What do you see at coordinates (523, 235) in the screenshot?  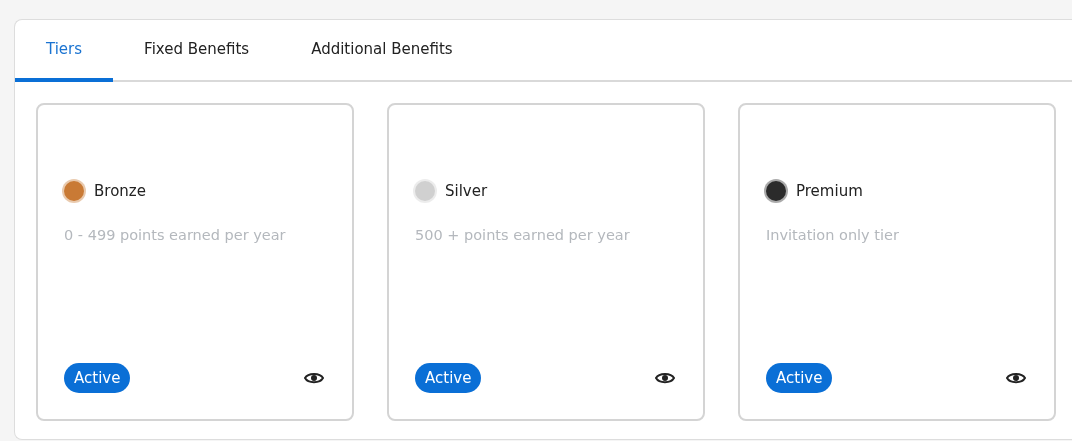 I see `tier-description: 500 + points earned per year` at bounding box center [523, 235].